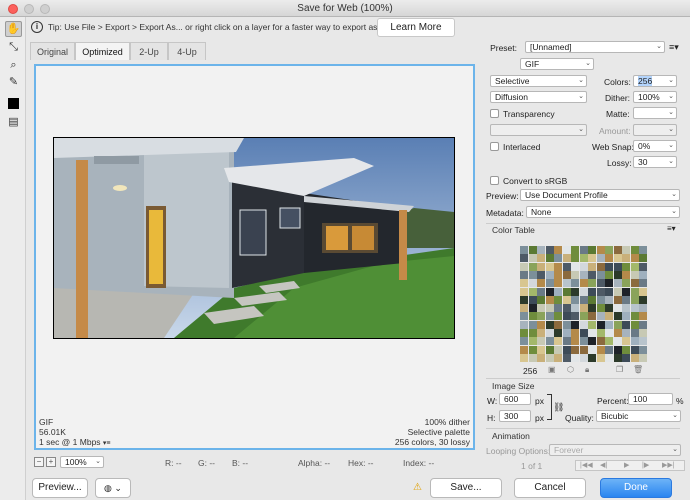 The width and height of the screenshot is (690, 500). What do you see at coordinates (13, 122) in the screenshot?
I see `toggle-slices-icon: ▤` at bounding box center [13, 122].